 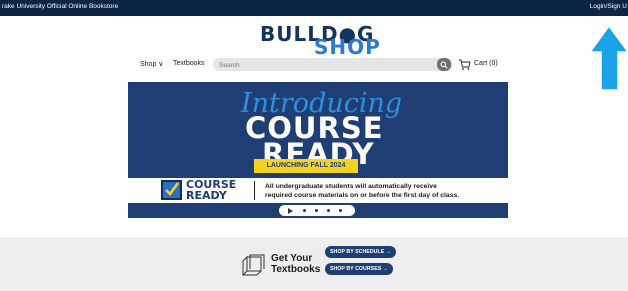 I want to click on nav-textbooks: Textbooks, so click(x=189, y=63).